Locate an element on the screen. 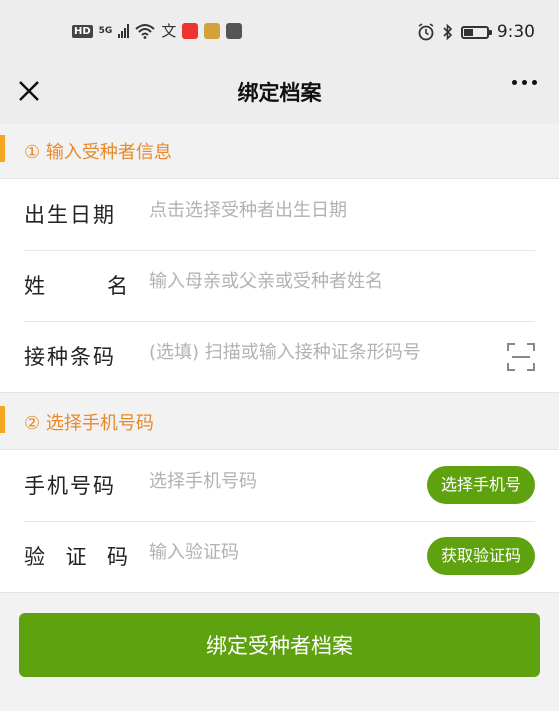  alarm-icon is located at coordinates (426, 32).